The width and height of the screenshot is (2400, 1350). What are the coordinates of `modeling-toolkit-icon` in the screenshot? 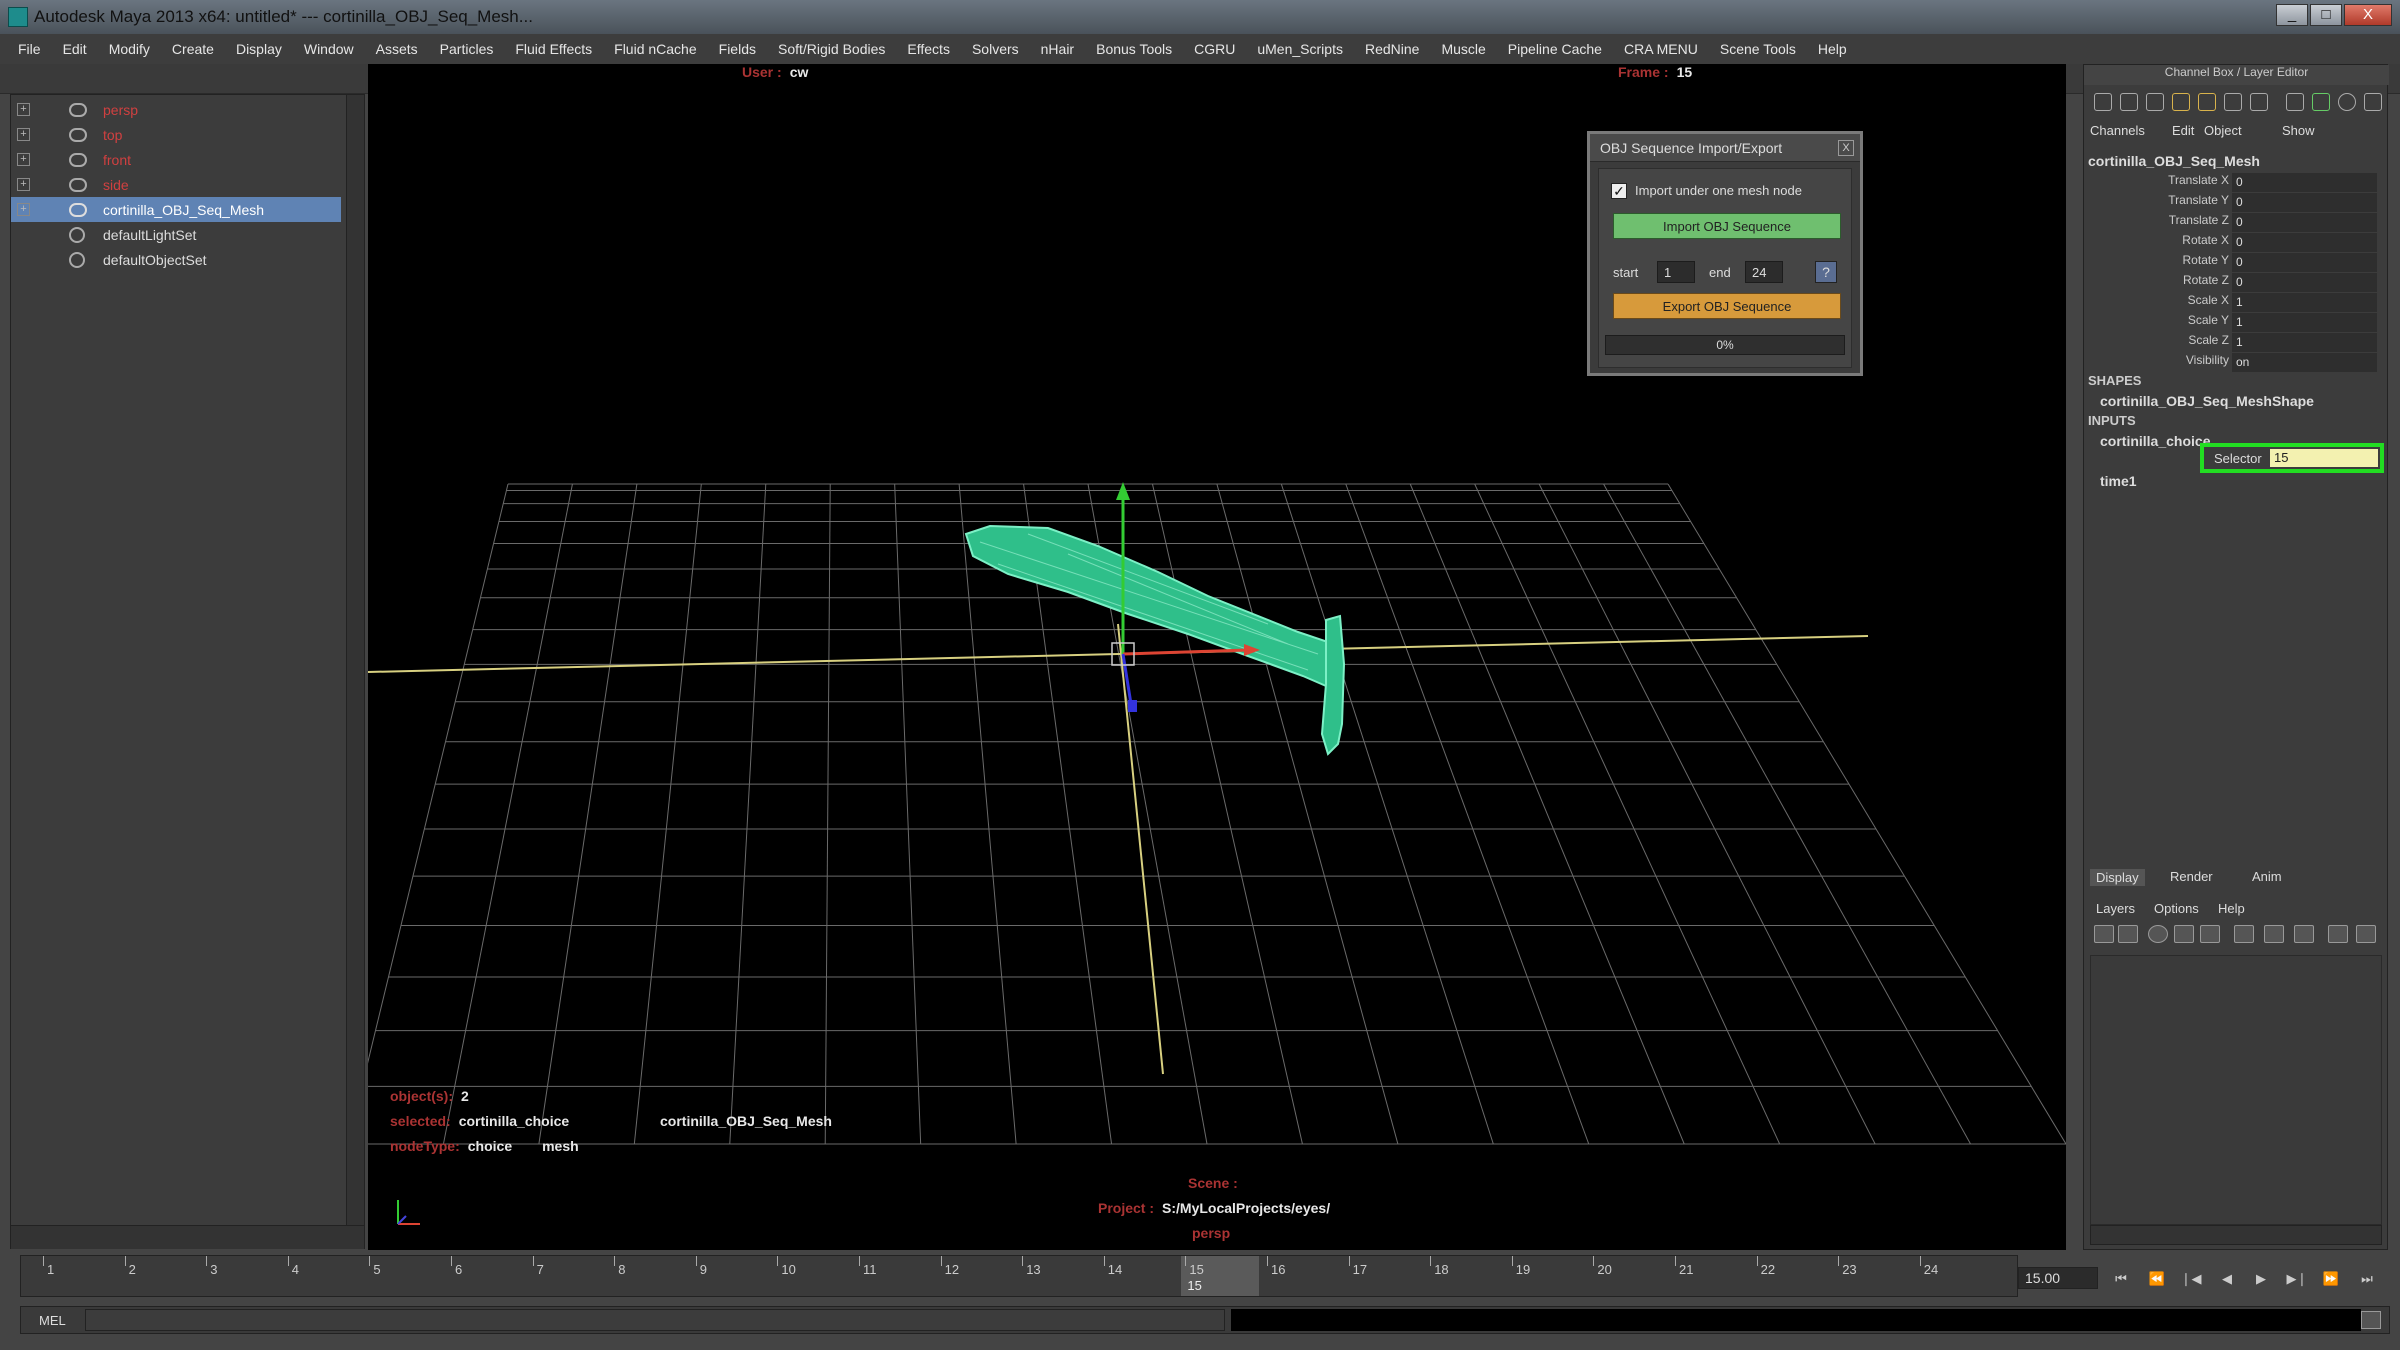 It's located at (2321, 102).